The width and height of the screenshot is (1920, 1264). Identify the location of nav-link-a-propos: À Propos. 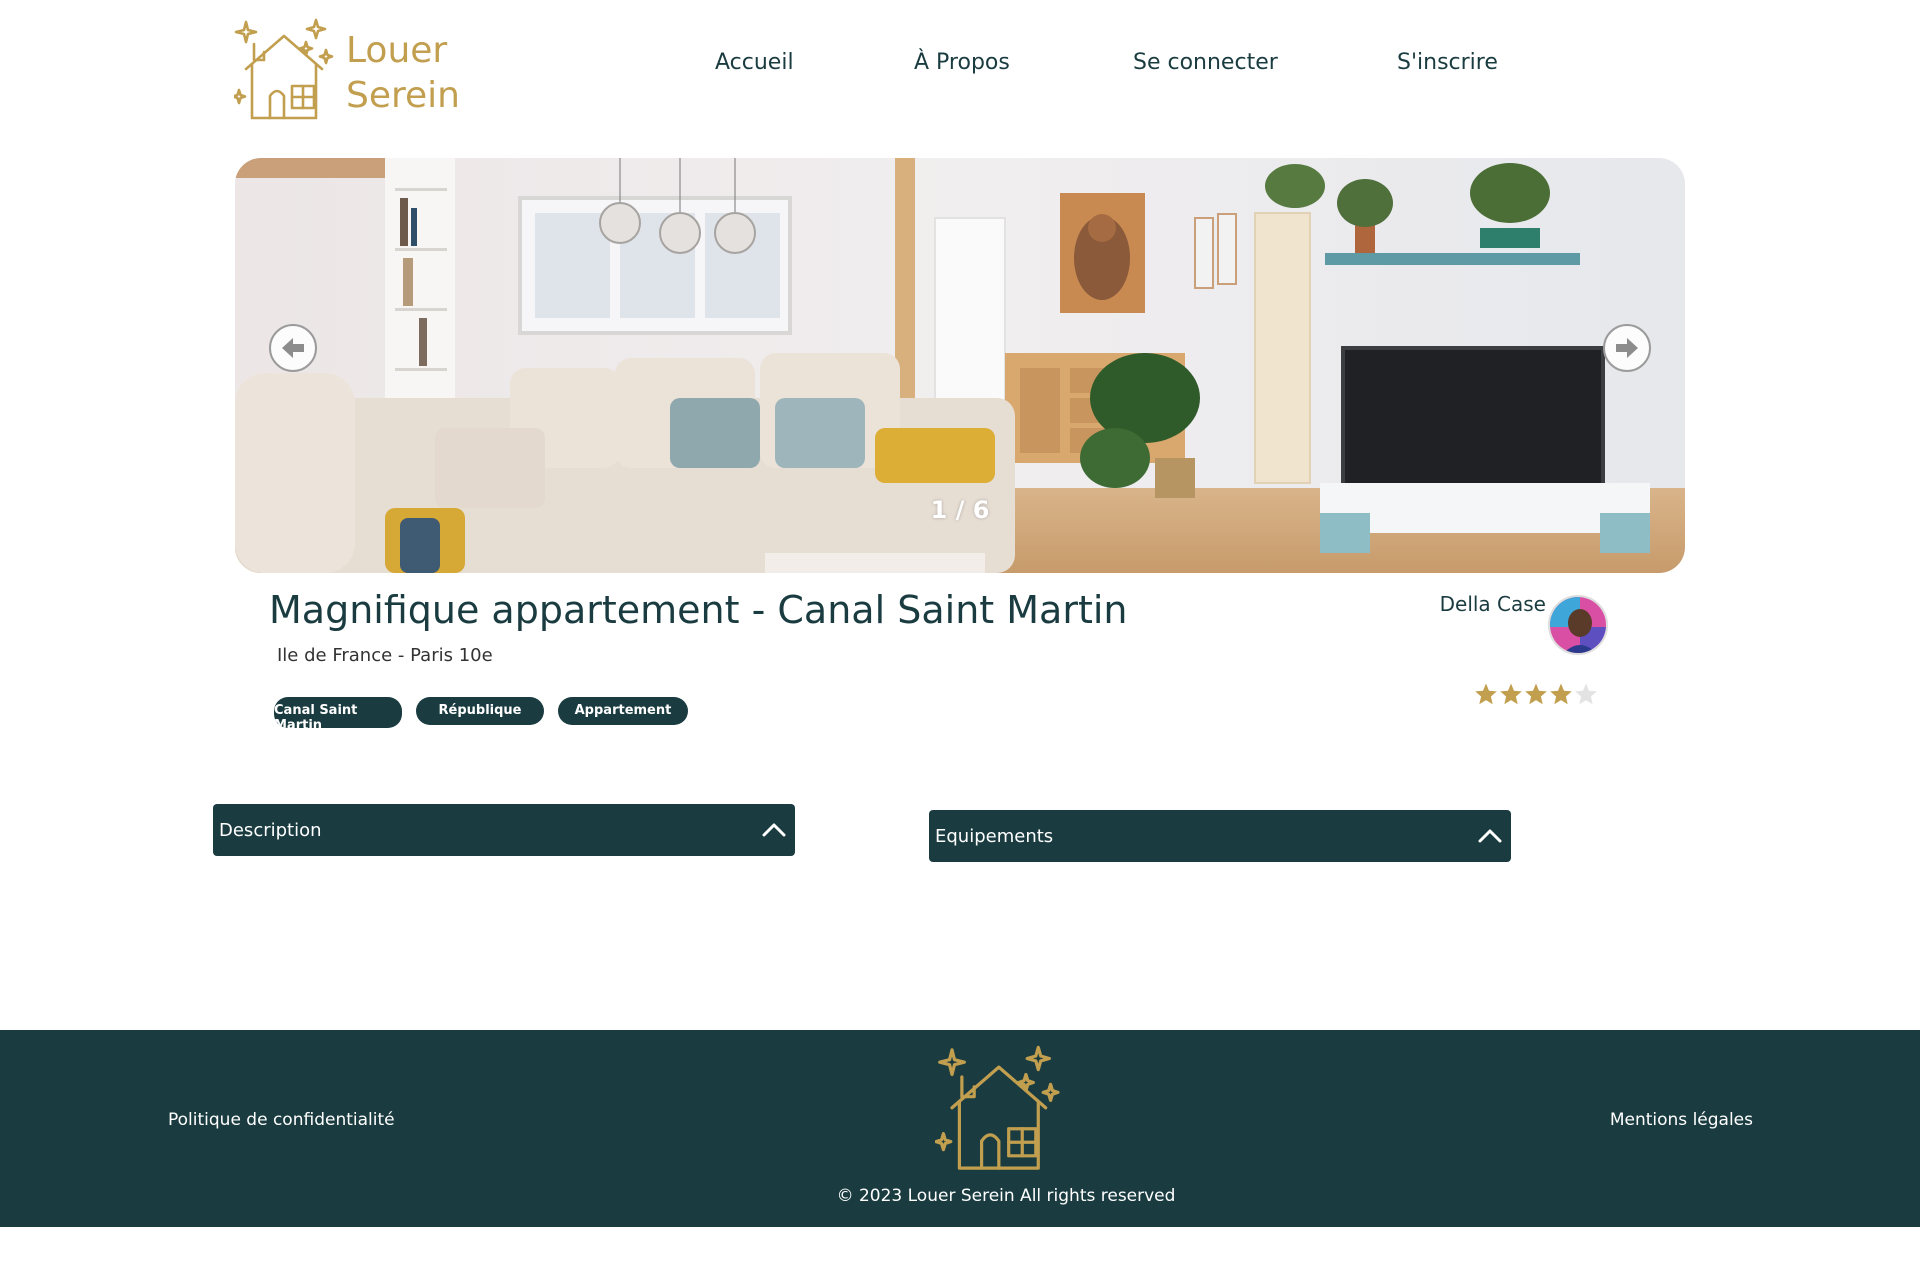
(962, 62).